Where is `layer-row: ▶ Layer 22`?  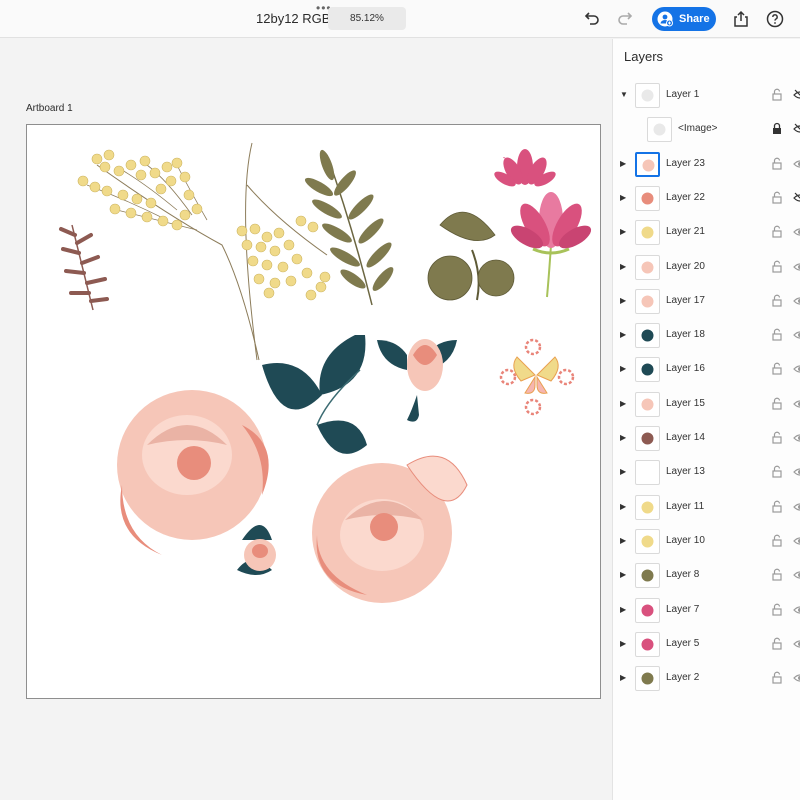
layer-row: ▶ Layer 22 is located at coordinates (706, 199).